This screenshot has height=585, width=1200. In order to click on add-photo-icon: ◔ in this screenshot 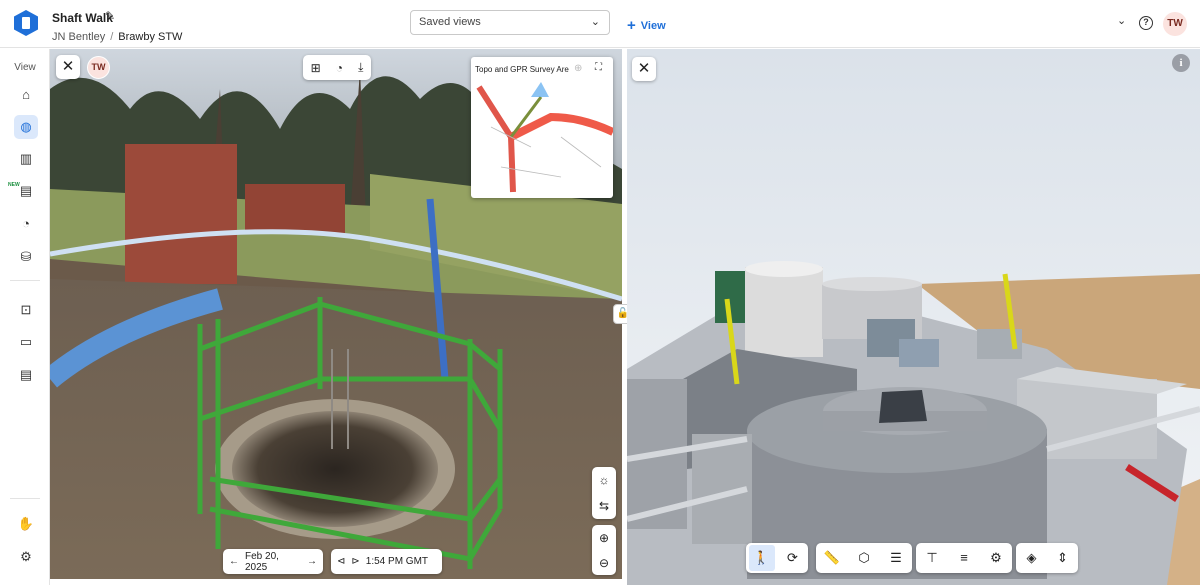, I will do `click(339, 68)`.